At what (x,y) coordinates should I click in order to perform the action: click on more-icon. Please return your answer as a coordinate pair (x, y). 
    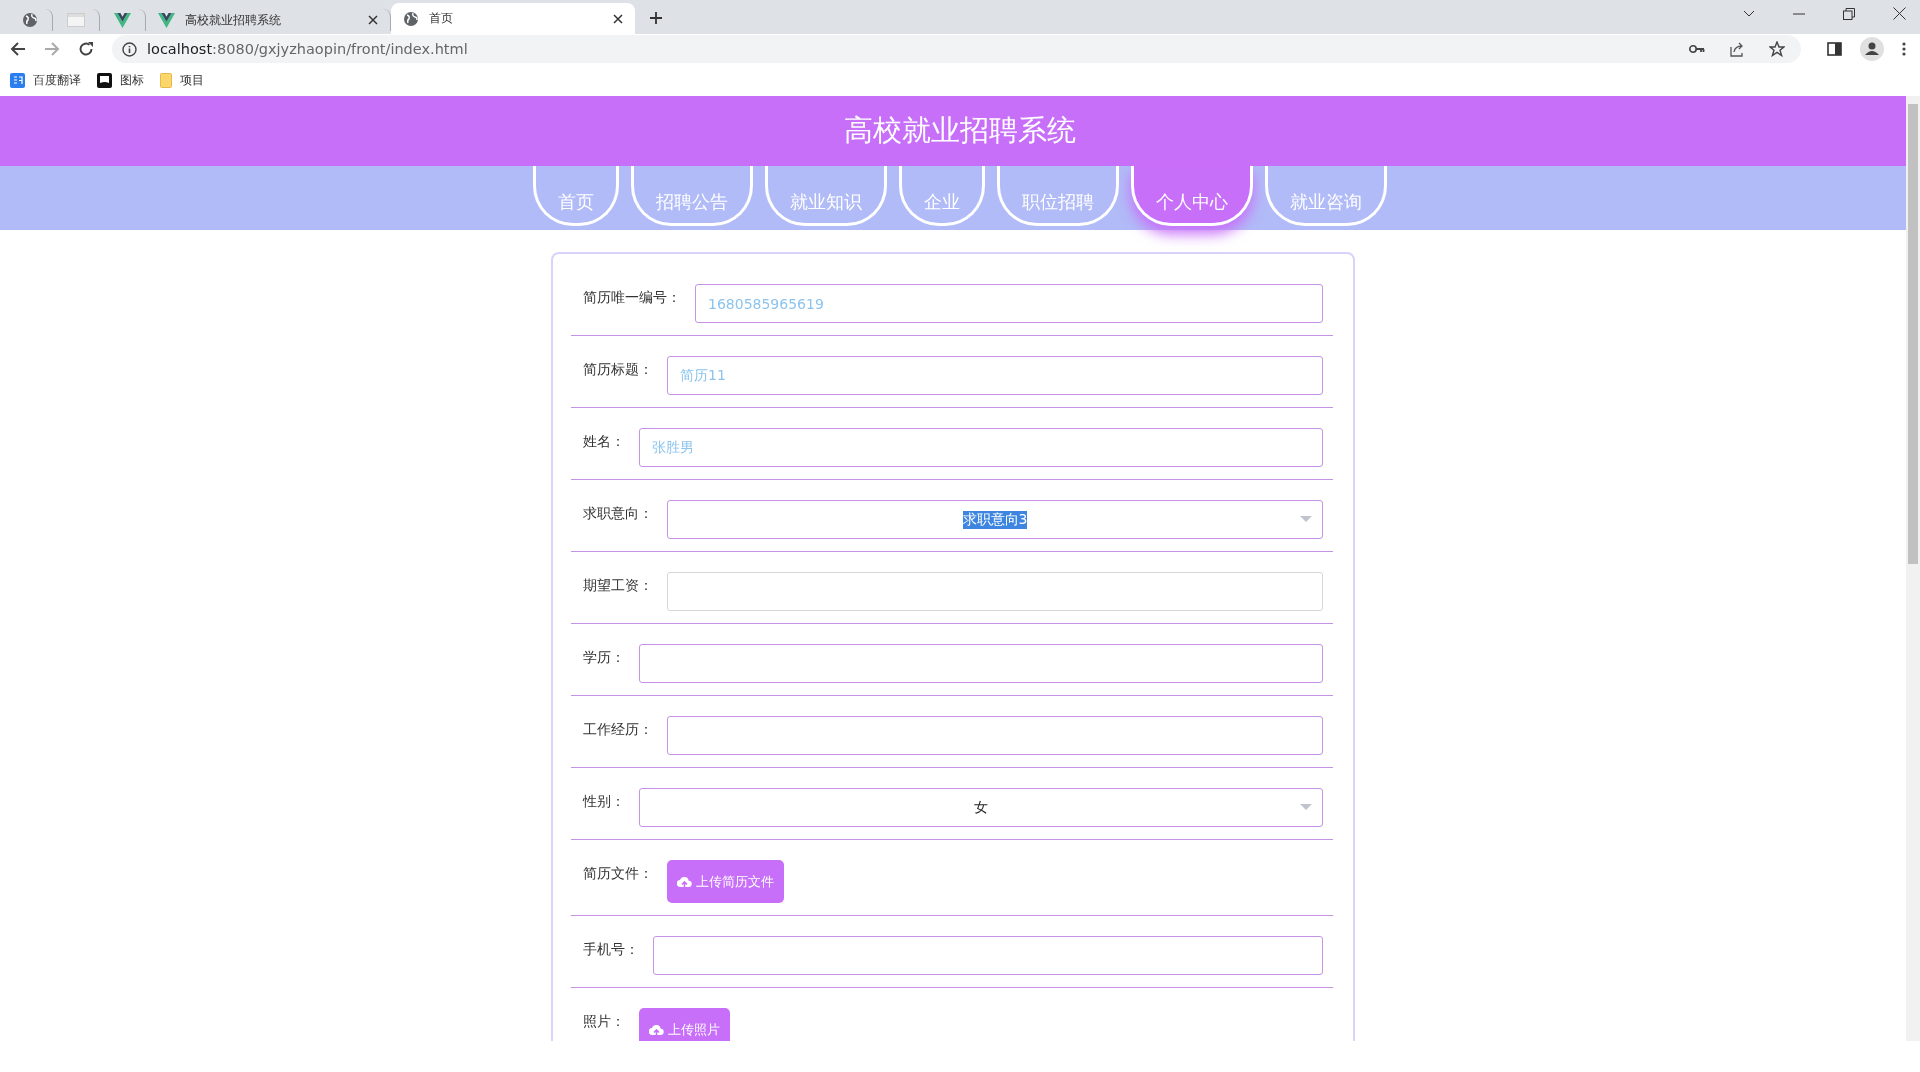
    Looking at the image, I should click on (1904, 49).